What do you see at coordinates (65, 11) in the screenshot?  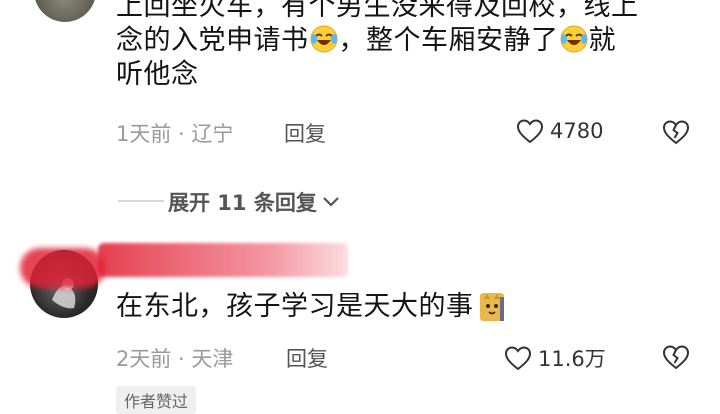 I see `avatar` at bounding box center [65, 11].